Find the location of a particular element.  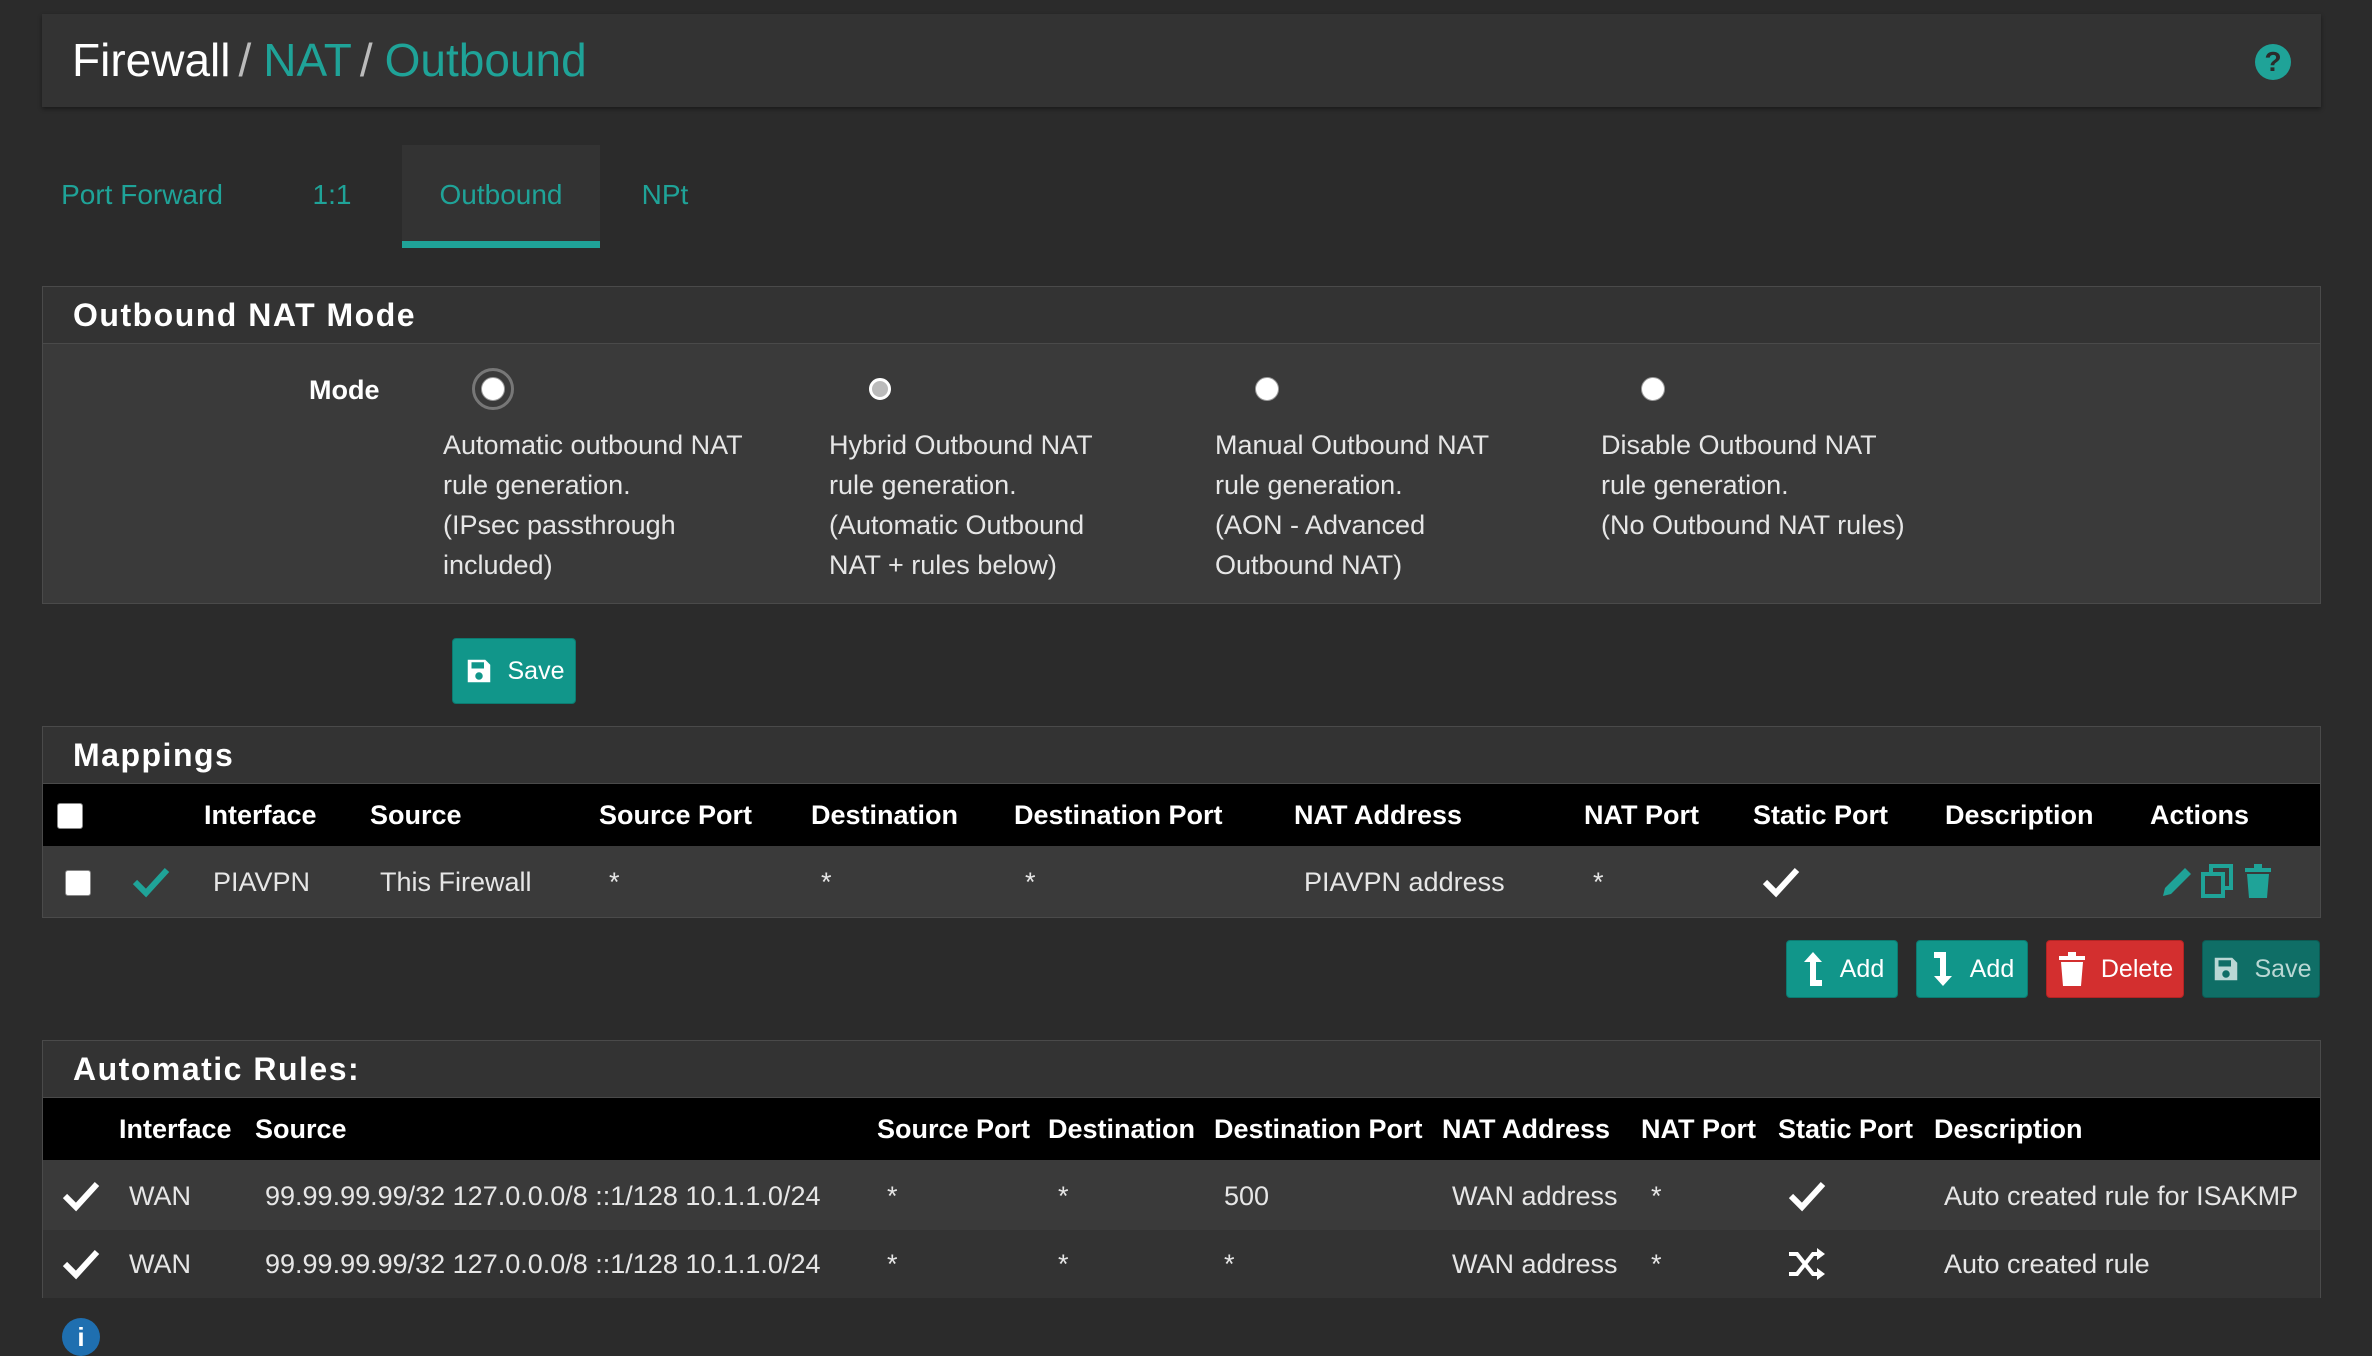

breadcrumb-nat-link: NAT is located at coordinates (307, 60).